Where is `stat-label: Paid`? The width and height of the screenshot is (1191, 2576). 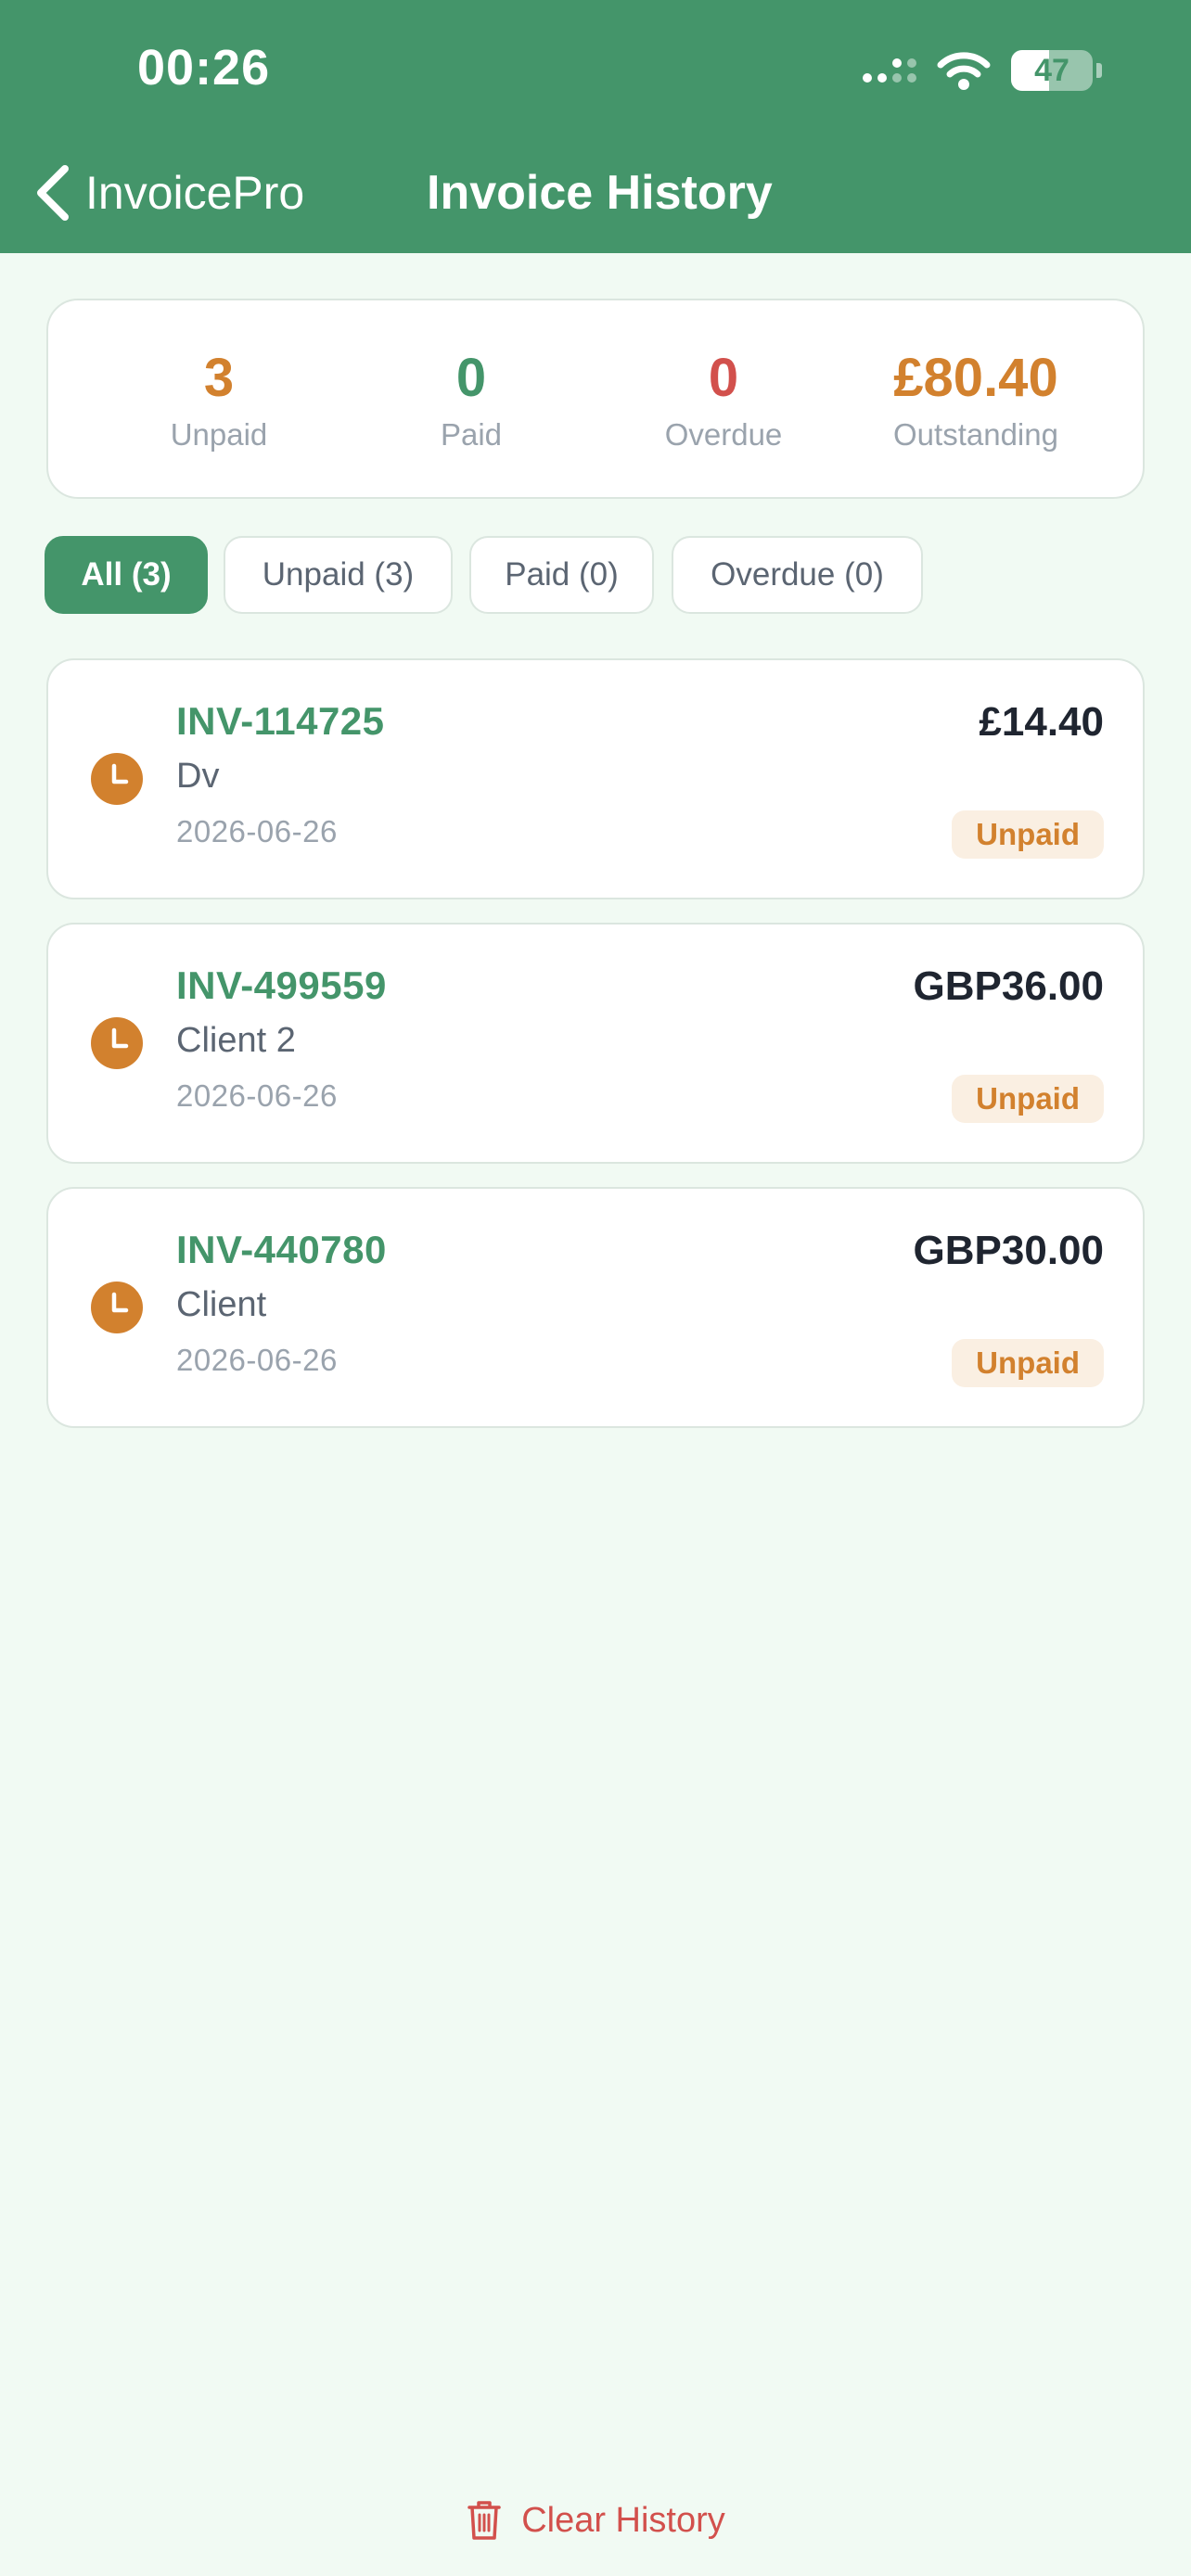
stat-label: Paid is located at coordinates (471, 435).